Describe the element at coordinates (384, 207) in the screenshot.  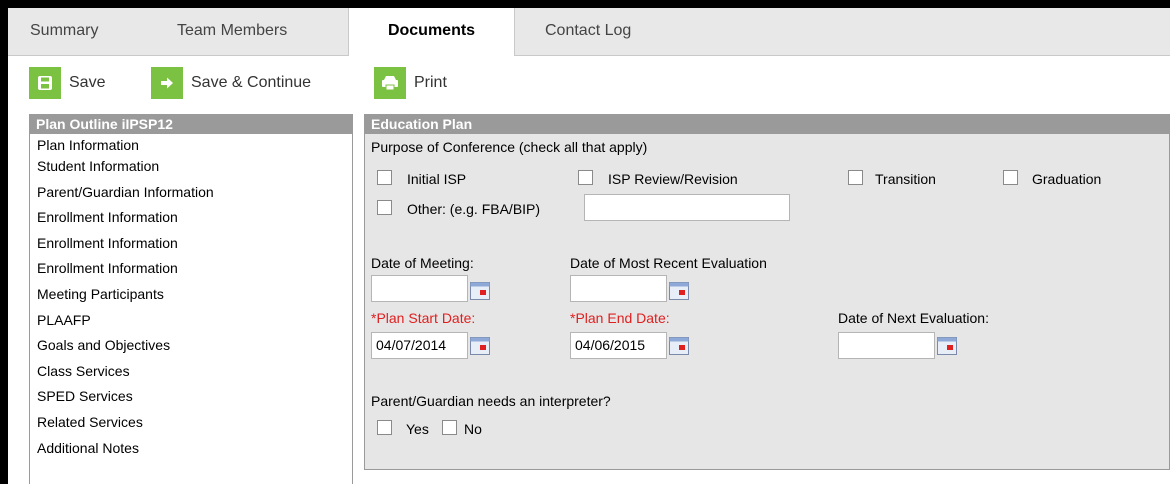
I see `other-checkbox` at that location.